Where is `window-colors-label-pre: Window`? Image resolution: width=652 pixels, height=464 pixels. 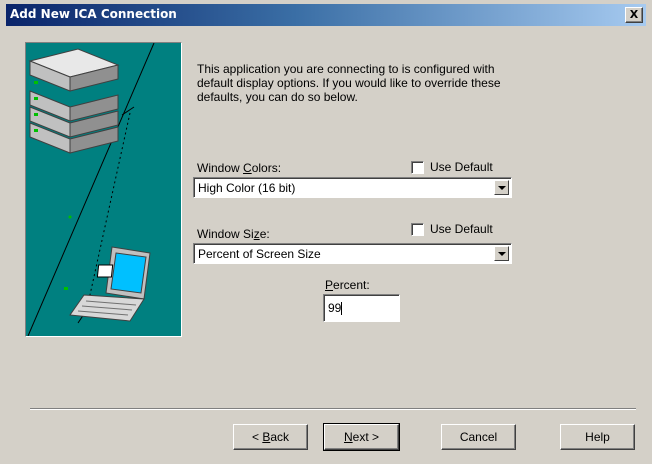
window-colors-label-pre: Window is located at coordinates (220, 168).